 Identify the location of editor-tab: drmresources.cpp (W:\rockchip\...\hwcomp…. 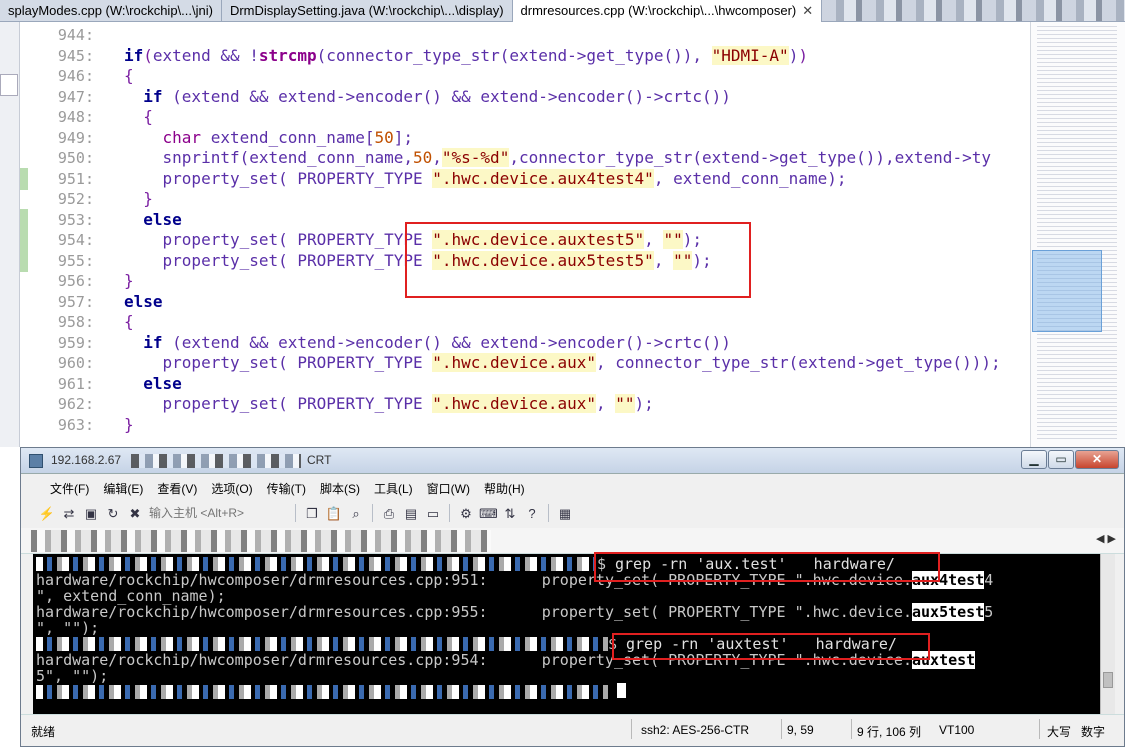
(667, 11).